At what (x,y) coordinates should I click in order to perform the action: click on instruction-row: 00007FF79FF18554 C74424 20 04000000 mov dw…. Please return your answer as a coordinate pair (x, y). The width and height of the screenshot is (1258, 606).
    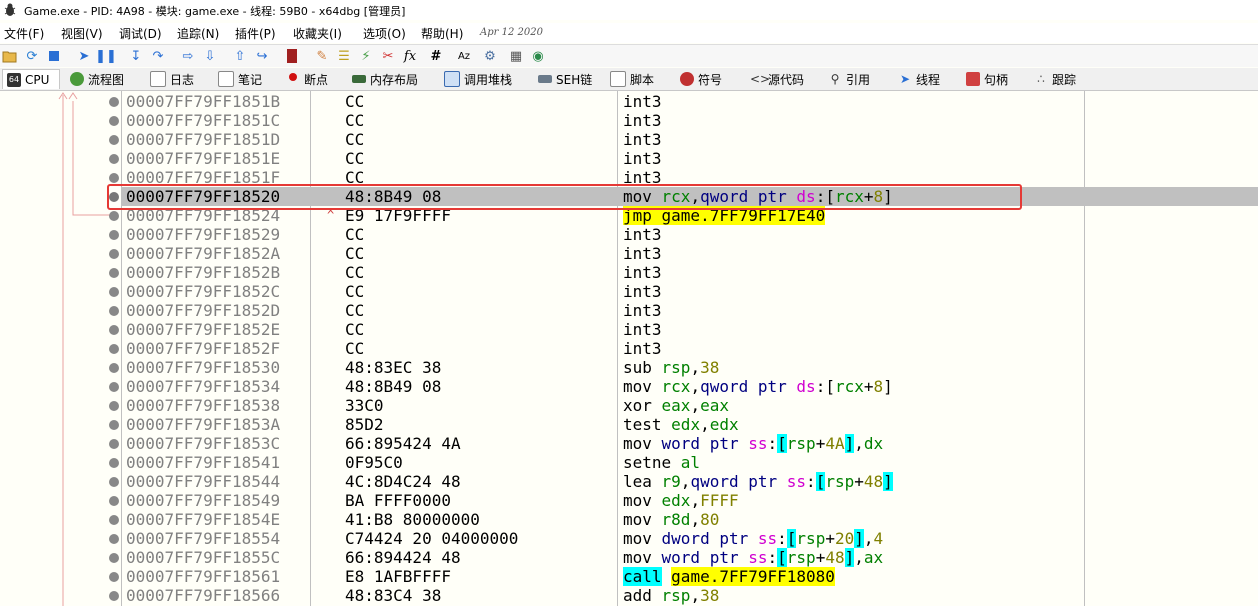
    Looking at the image, I should click on (689, 538).